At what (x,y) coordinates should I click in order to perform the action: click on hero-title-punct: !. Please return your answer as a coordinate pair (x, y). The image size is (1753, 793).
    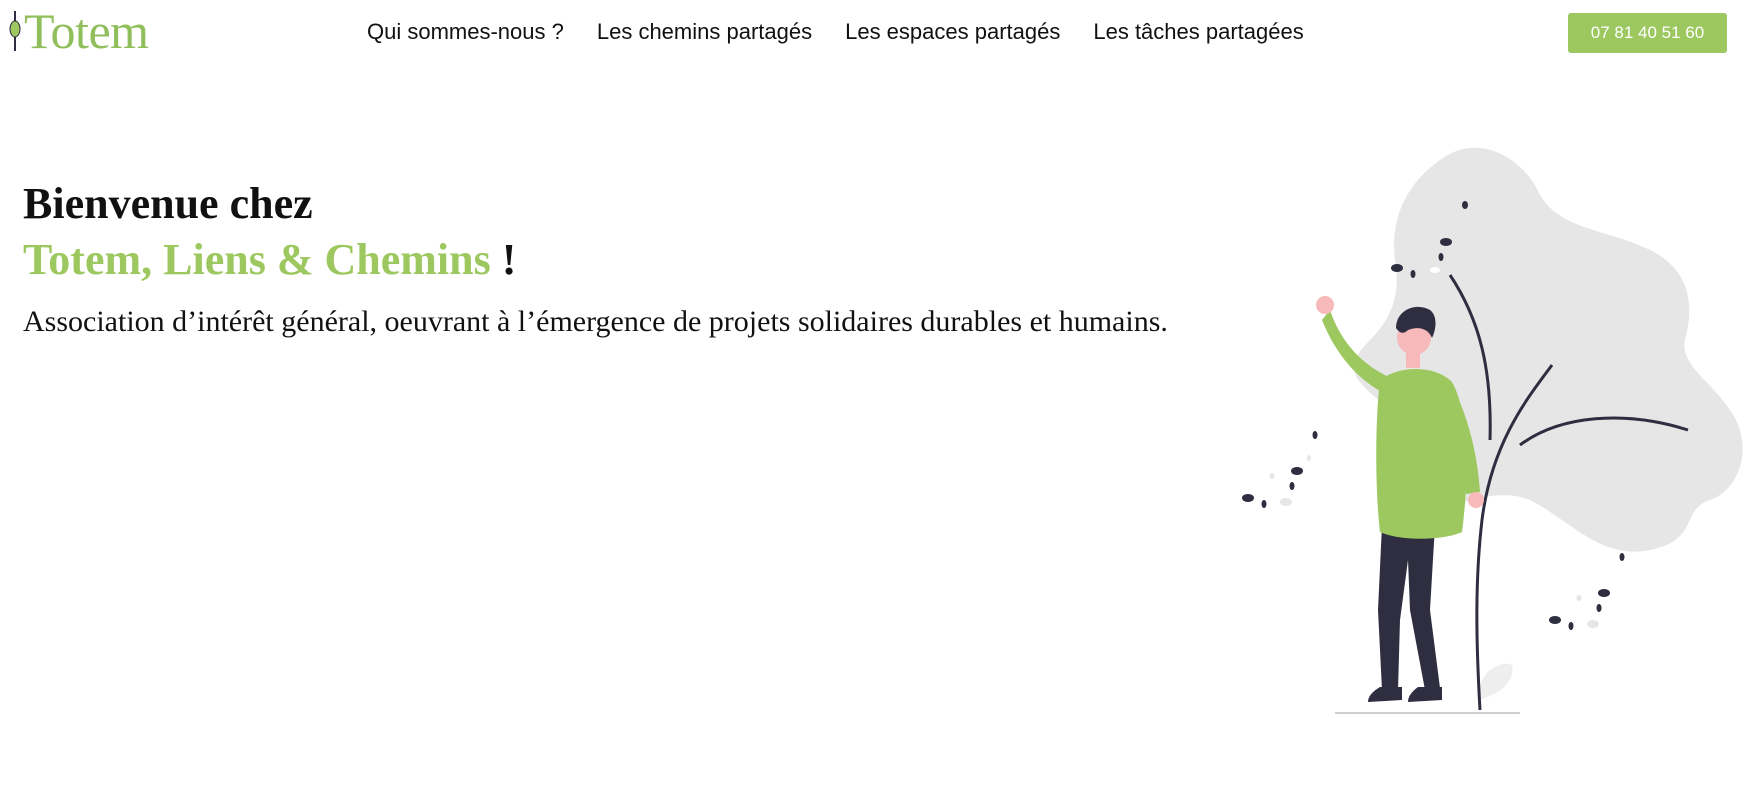
    Looking at the image, I should click on (503, 259).